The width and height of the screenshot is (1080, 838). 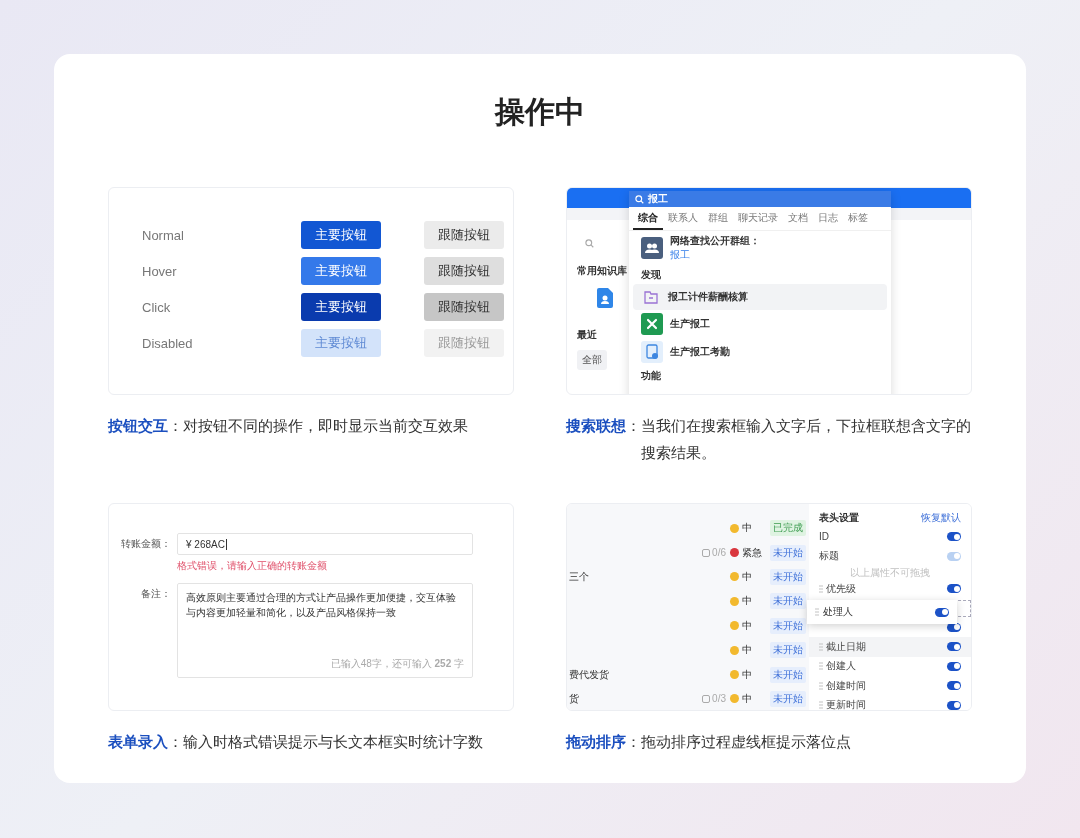 What do you see at coordinates (846, 646) in the screenshot?
I see `column-name: 截止日期` at bounding box center [846, 646].